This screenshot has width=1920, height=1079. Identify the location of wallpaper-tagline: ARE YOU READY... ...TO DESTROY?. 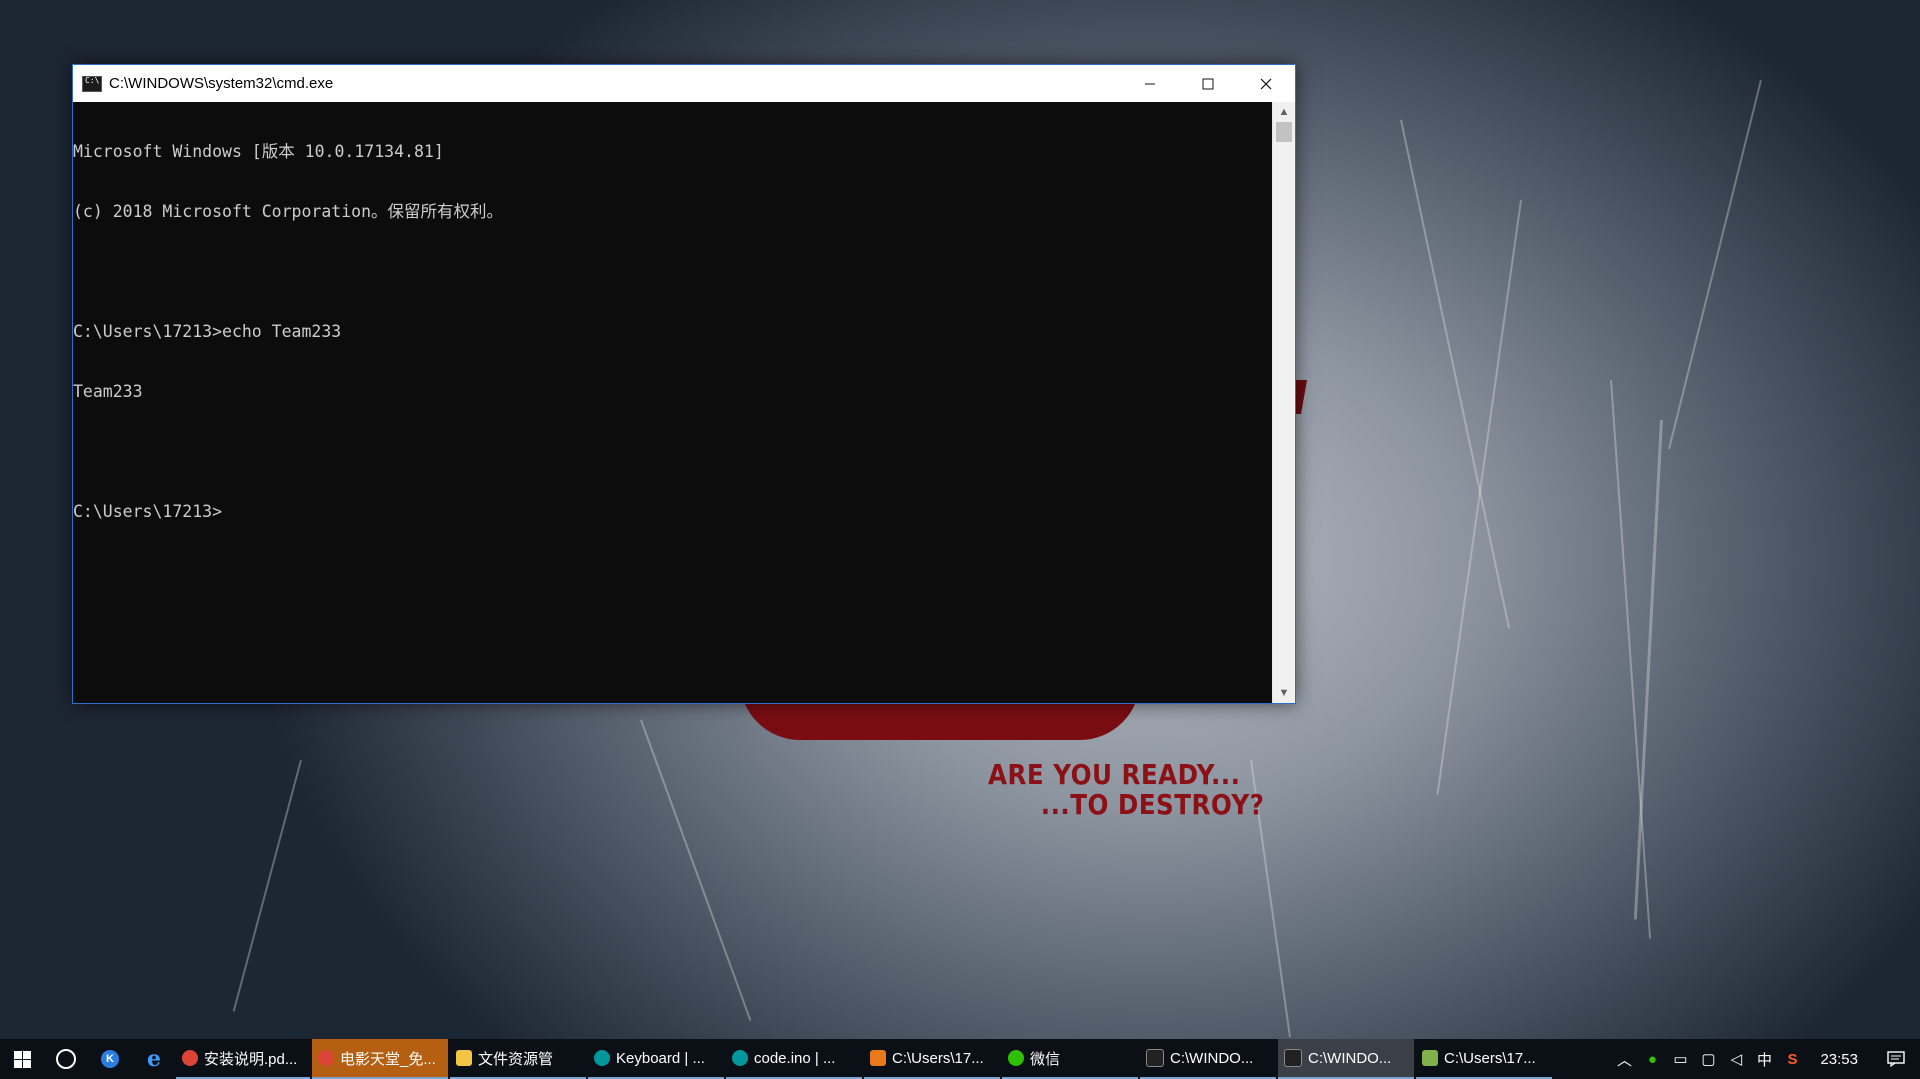
(1126, 790).